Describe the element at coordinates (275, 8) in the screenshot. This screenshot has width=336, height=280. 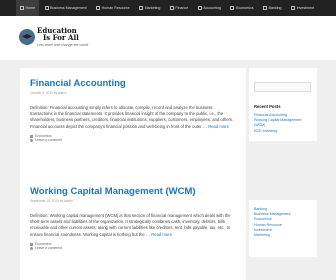
I see `nav-label: Banking` at that location.